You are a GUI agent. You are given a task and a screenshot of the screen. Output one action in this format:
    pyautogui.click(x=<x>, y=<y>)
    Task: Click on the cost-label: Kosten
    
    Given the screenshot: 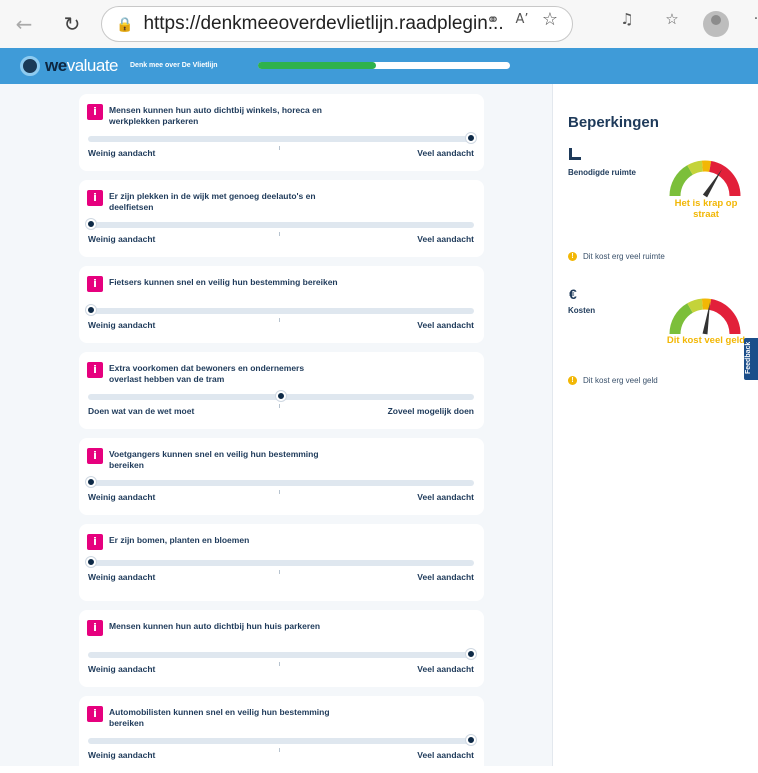 What is the action you would take?
    pyautogui.click(x=581, y=310)
    